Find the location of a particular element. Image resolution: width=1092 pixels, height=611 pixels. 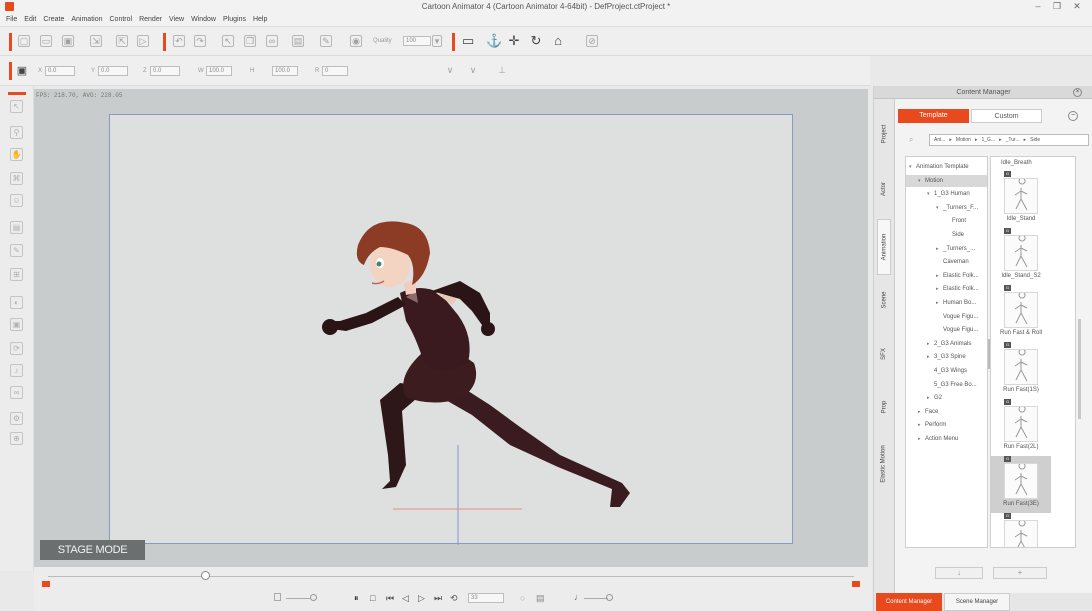

camera-icon: ▤ is located at coordinates (298, 41).